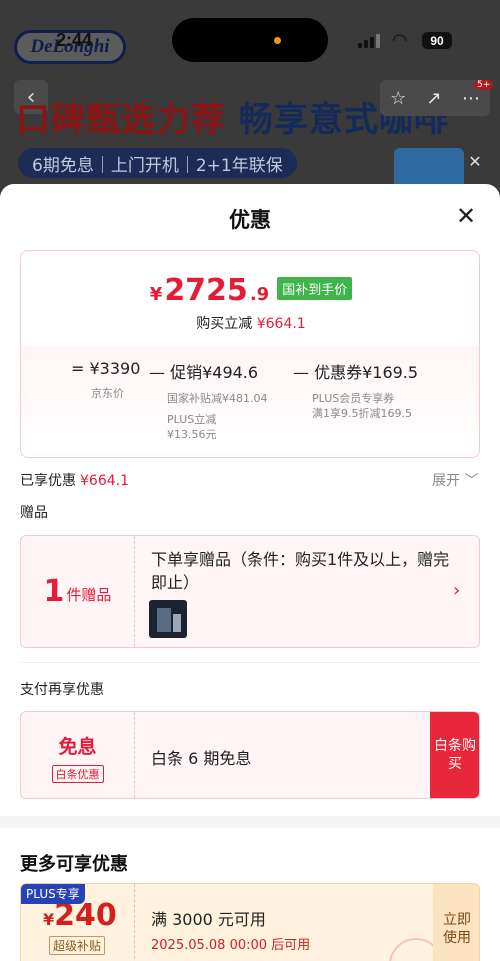  Describe the element at coordinates (201, 758) in the screenshot. I see `installment-description: 白条 6 期免息` at that location.